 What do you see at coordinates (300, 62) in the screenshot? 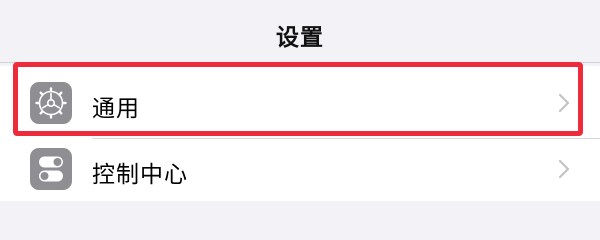
I see `nav-divider` at bounding box center [300, 62].